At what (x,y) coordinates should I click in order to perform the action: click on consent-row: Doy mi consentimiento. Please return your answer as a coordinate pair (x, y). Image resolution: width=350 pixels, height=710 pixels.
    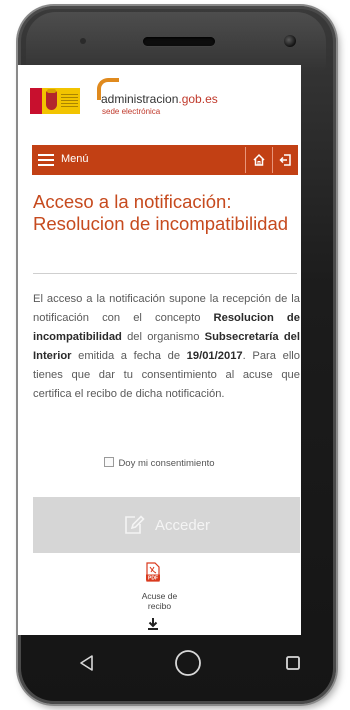
    Looking at the image, I should click on (159, 463).